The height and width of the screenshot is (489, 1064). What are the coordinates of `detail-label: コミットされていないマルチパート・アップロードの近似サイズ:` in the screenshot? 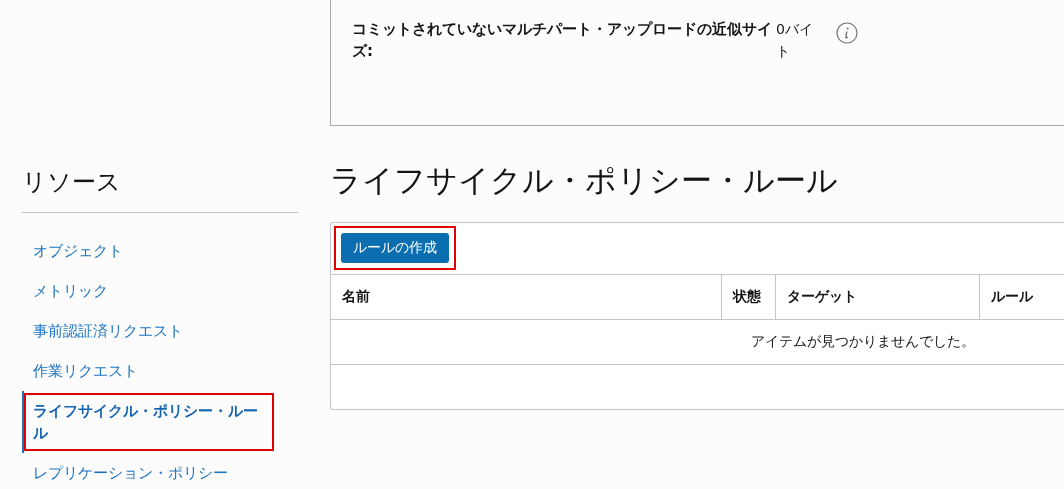 It's located at (562, 40).